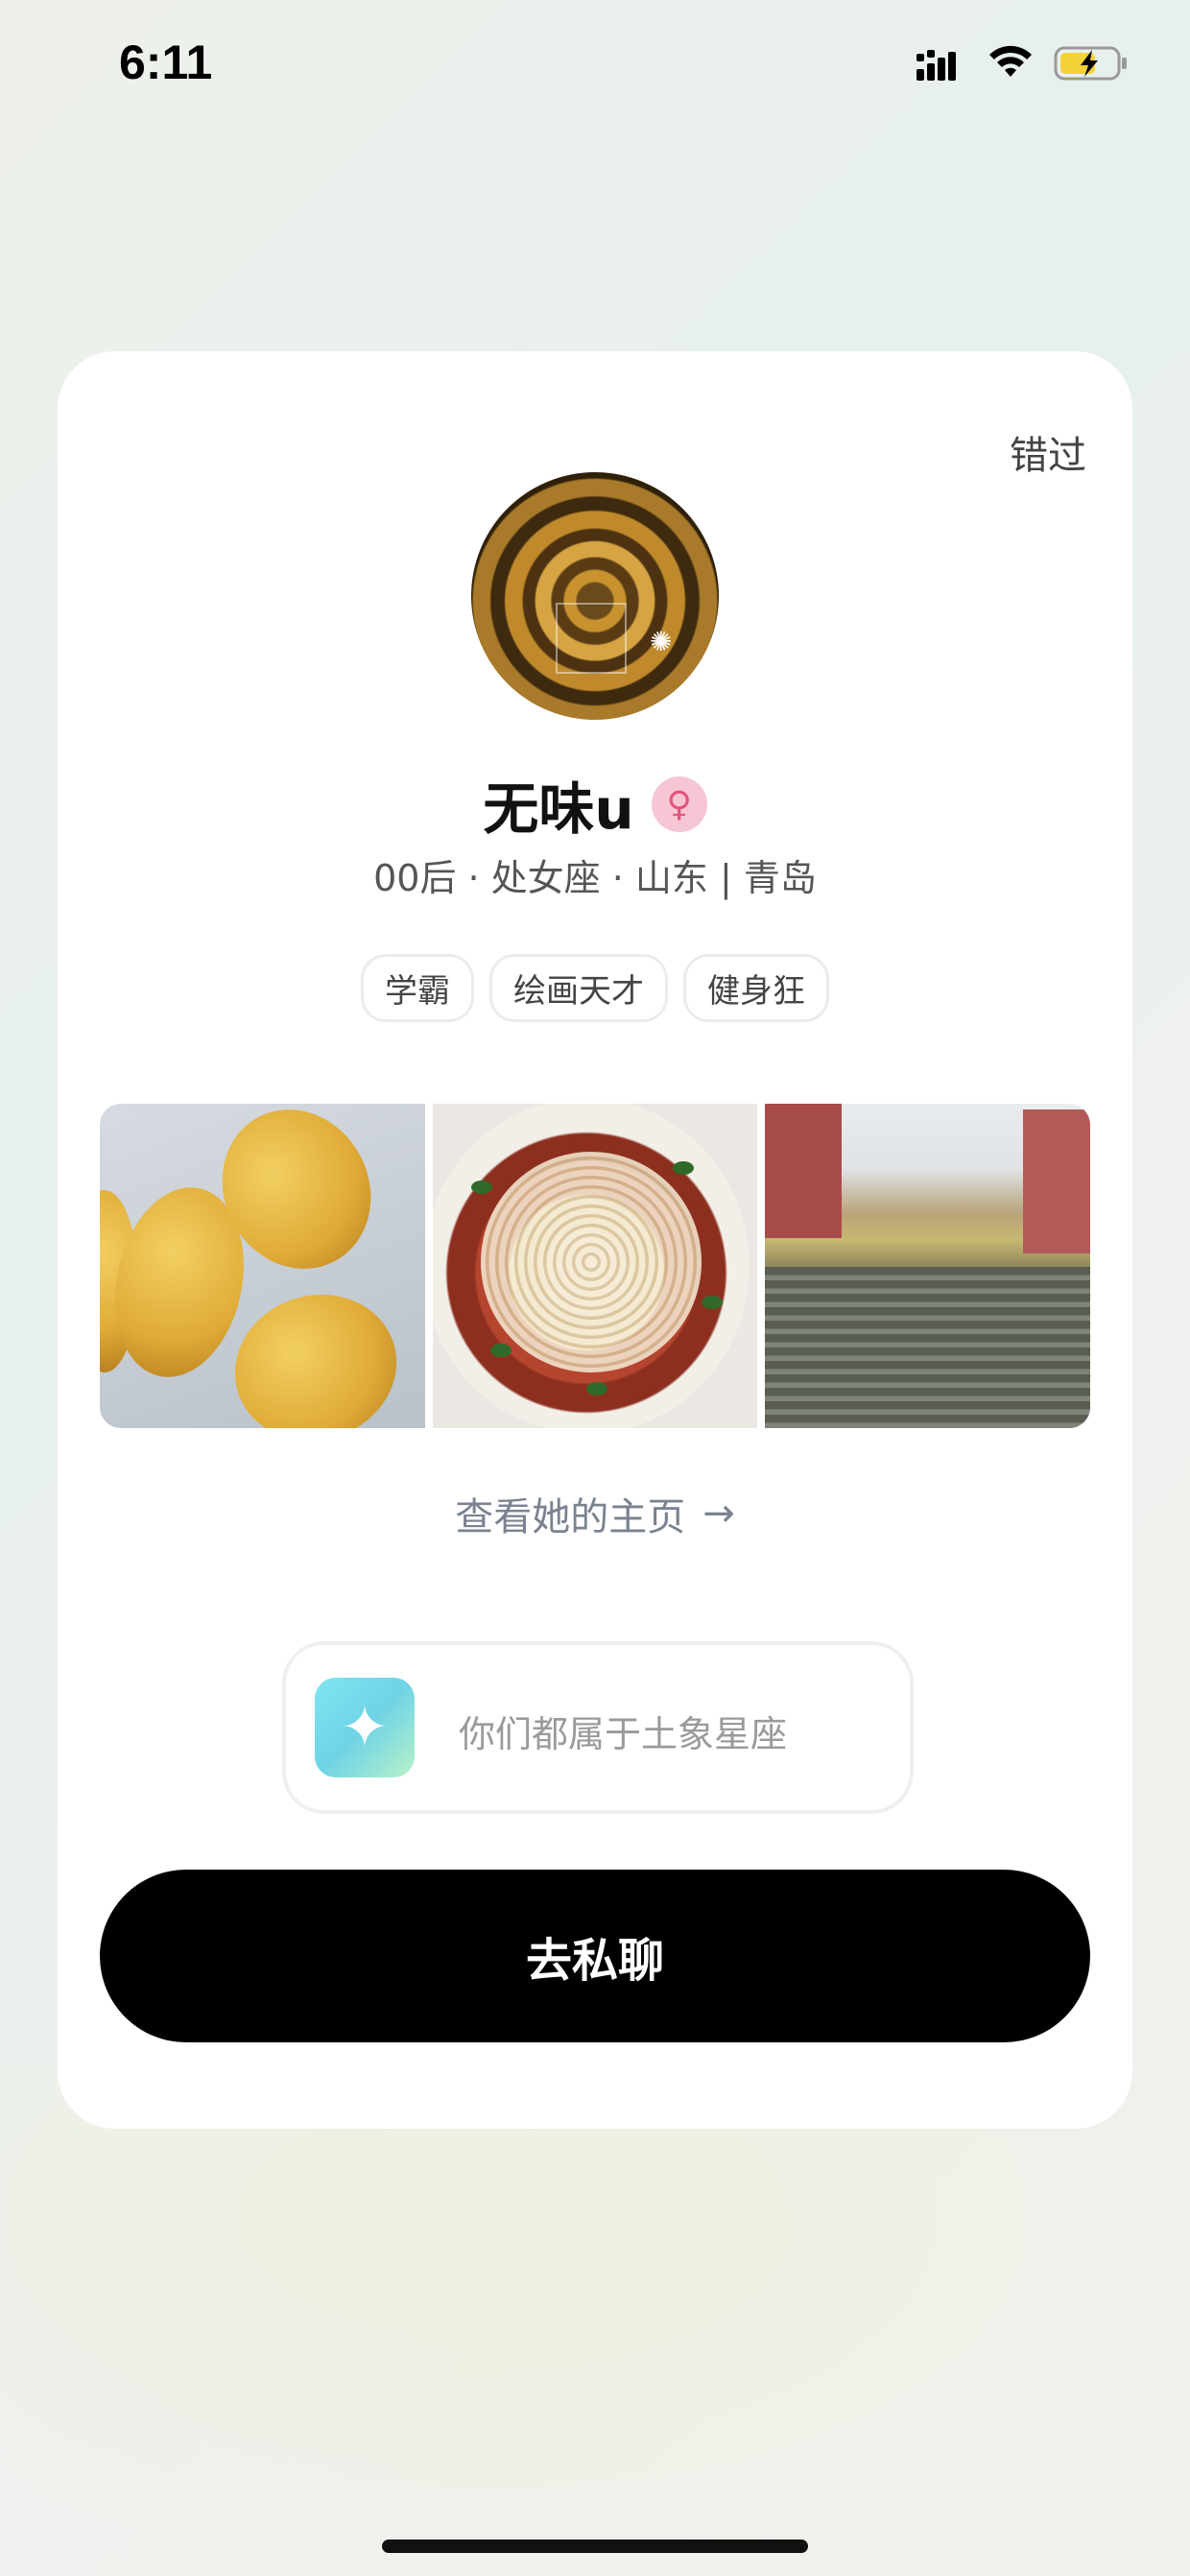 The height and width of the screenshot is (2576, 1190). I want to click on profile-name: 无味u, so click(558, 809).